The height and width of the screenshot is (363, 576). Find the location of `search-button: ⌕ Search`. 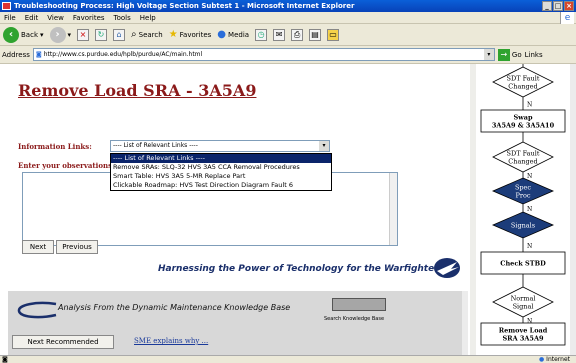

search-button: ⌕ Search is located at coordinates (147, 34).